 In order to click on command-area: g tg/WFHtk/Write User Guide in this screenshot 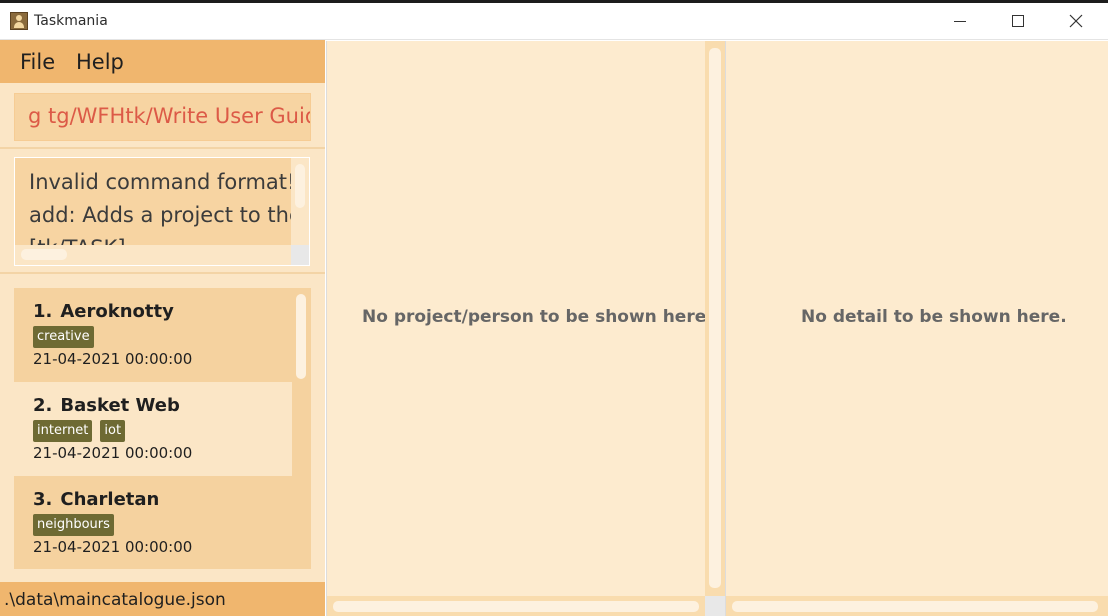, I will do `click(162, 116)`.